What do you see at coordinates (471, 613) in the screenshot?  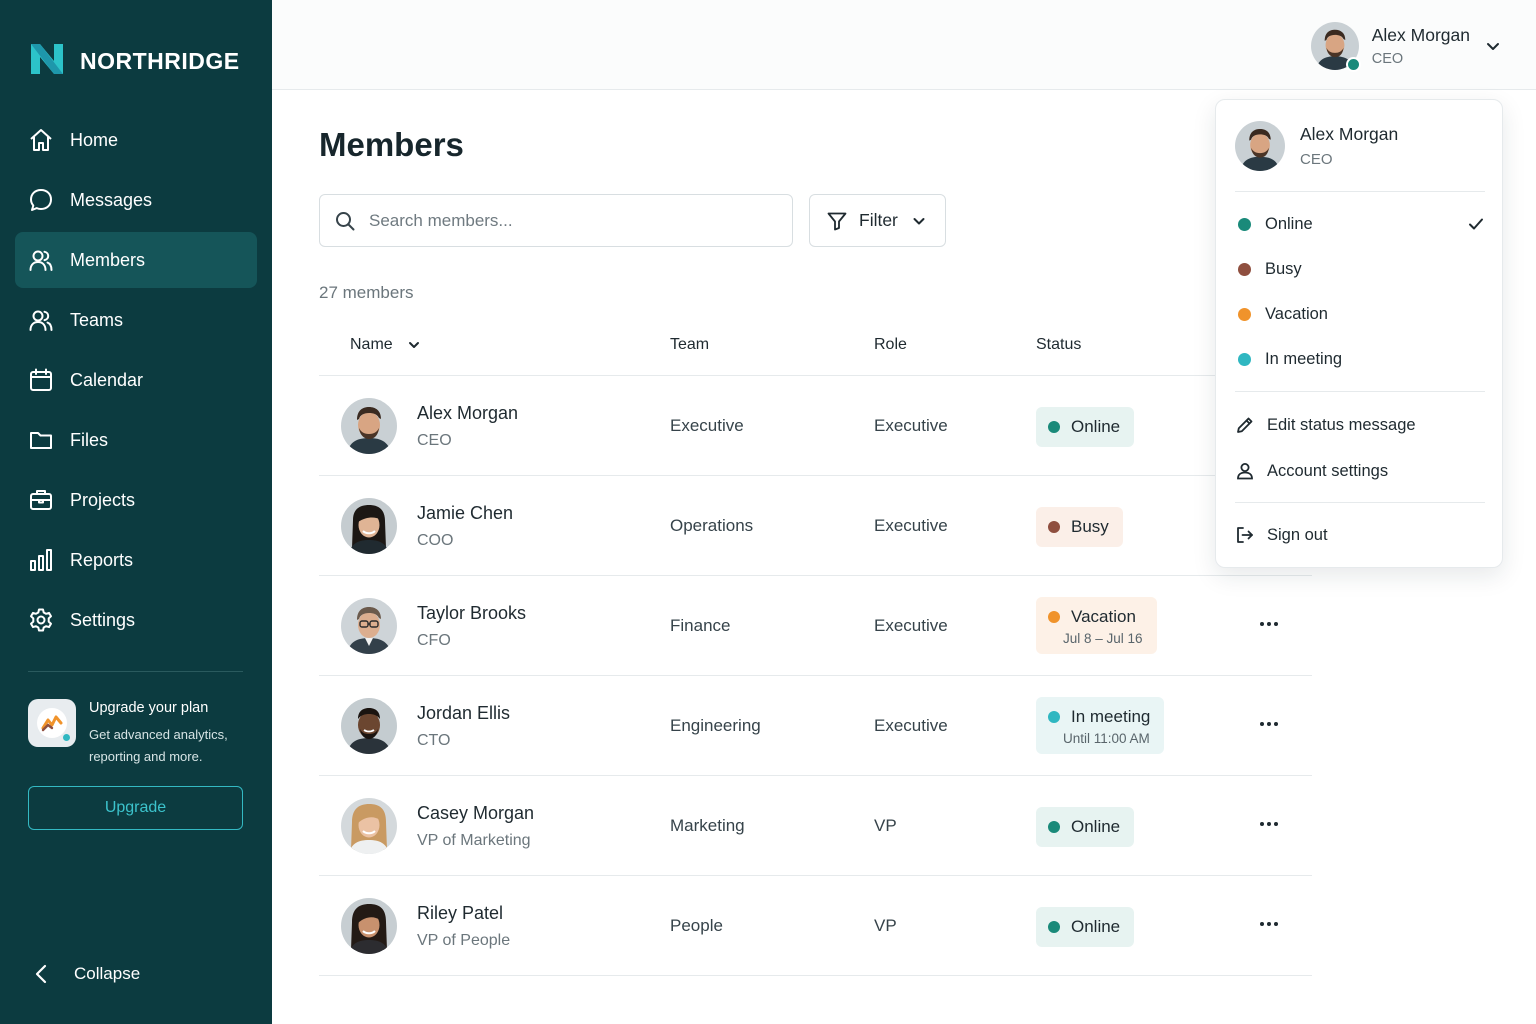 I see `member-name: Taylor Brooks` at bounding box center [471, 613].